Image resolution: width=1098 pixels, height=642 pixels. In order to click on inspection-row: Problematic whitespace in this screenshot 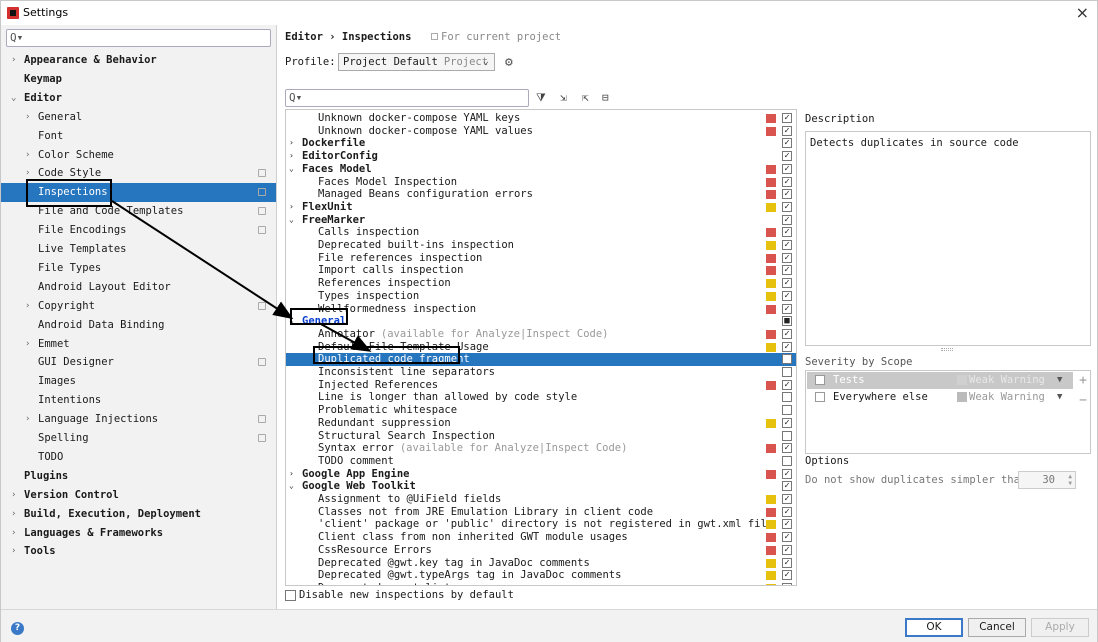, I will do `click(541, 410)`.